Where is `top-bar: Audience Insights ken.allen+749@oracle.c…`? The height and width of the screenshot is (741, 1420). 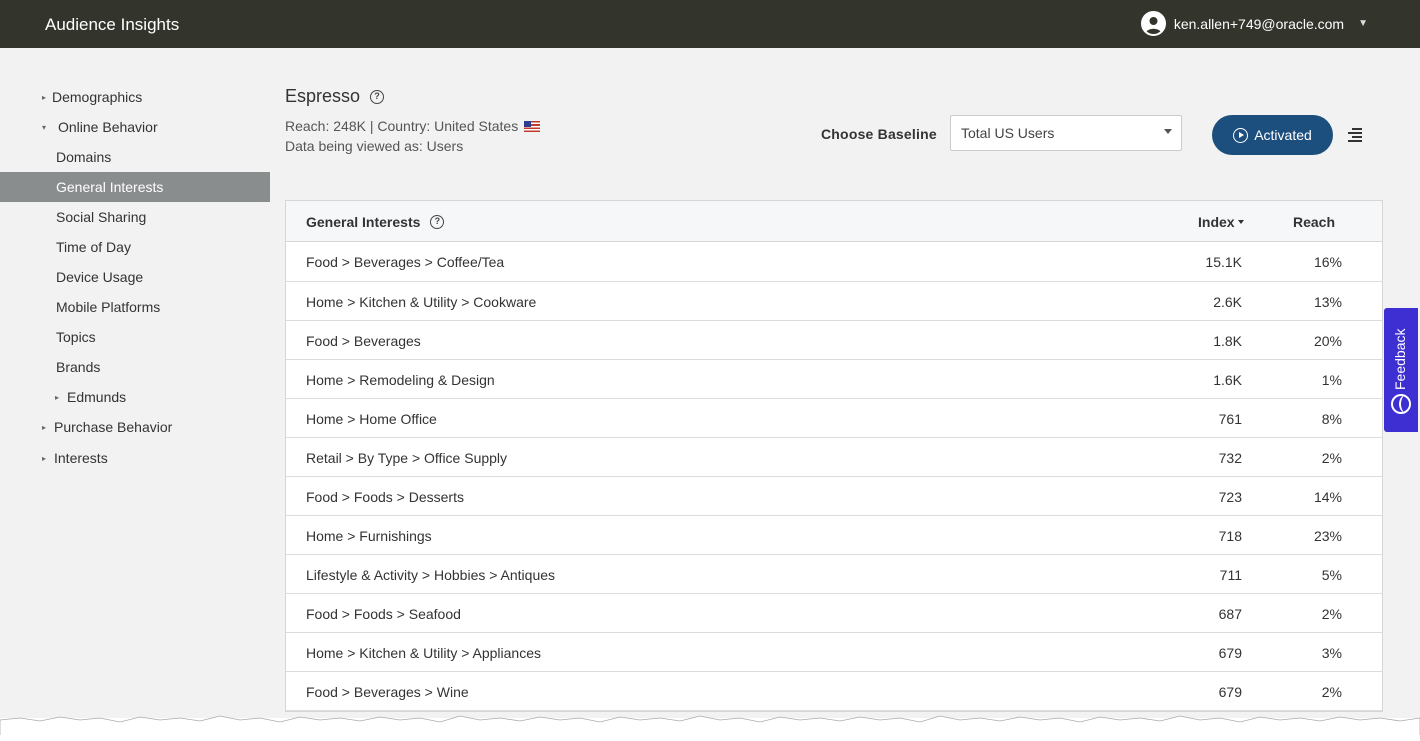
top-bar: Audience Insights ken.allen+749@oracle.c… is located at coordinates (710, 24).